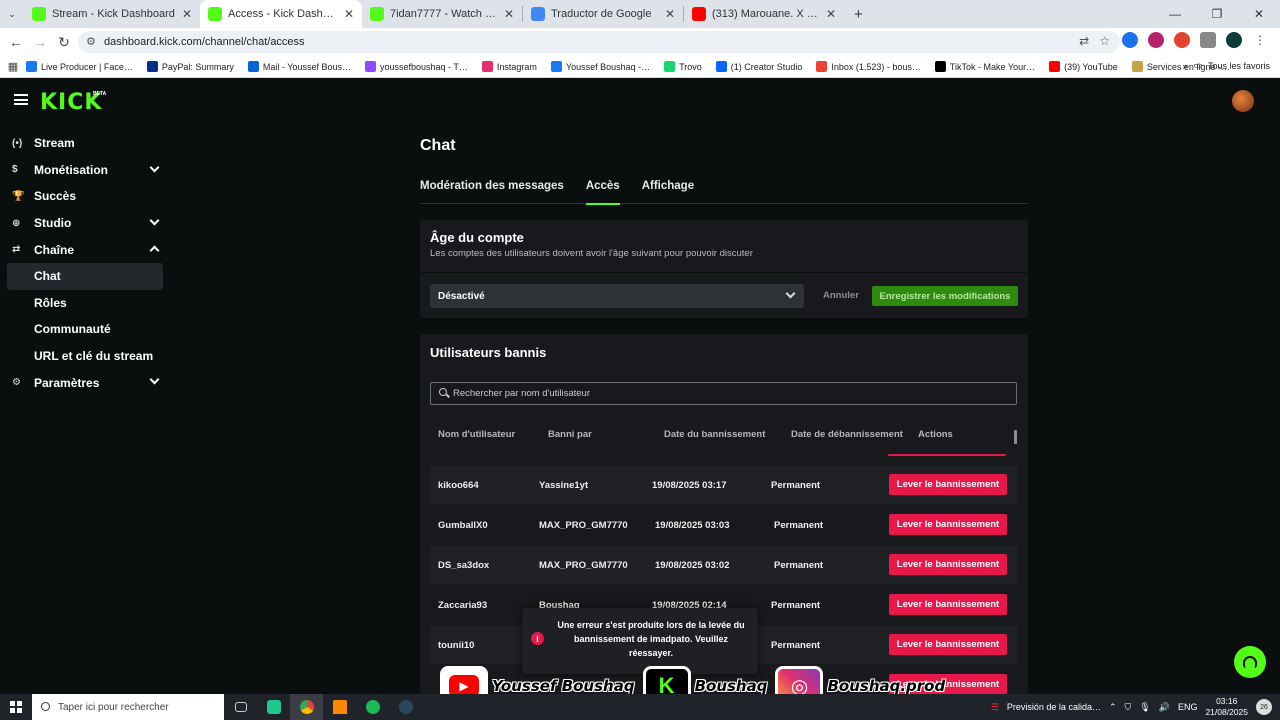  What do you see at coordinates (85, 329) in the screenshot?
I see `sidebar-item-communauté: Communauté` at bounding box center [85, 329].